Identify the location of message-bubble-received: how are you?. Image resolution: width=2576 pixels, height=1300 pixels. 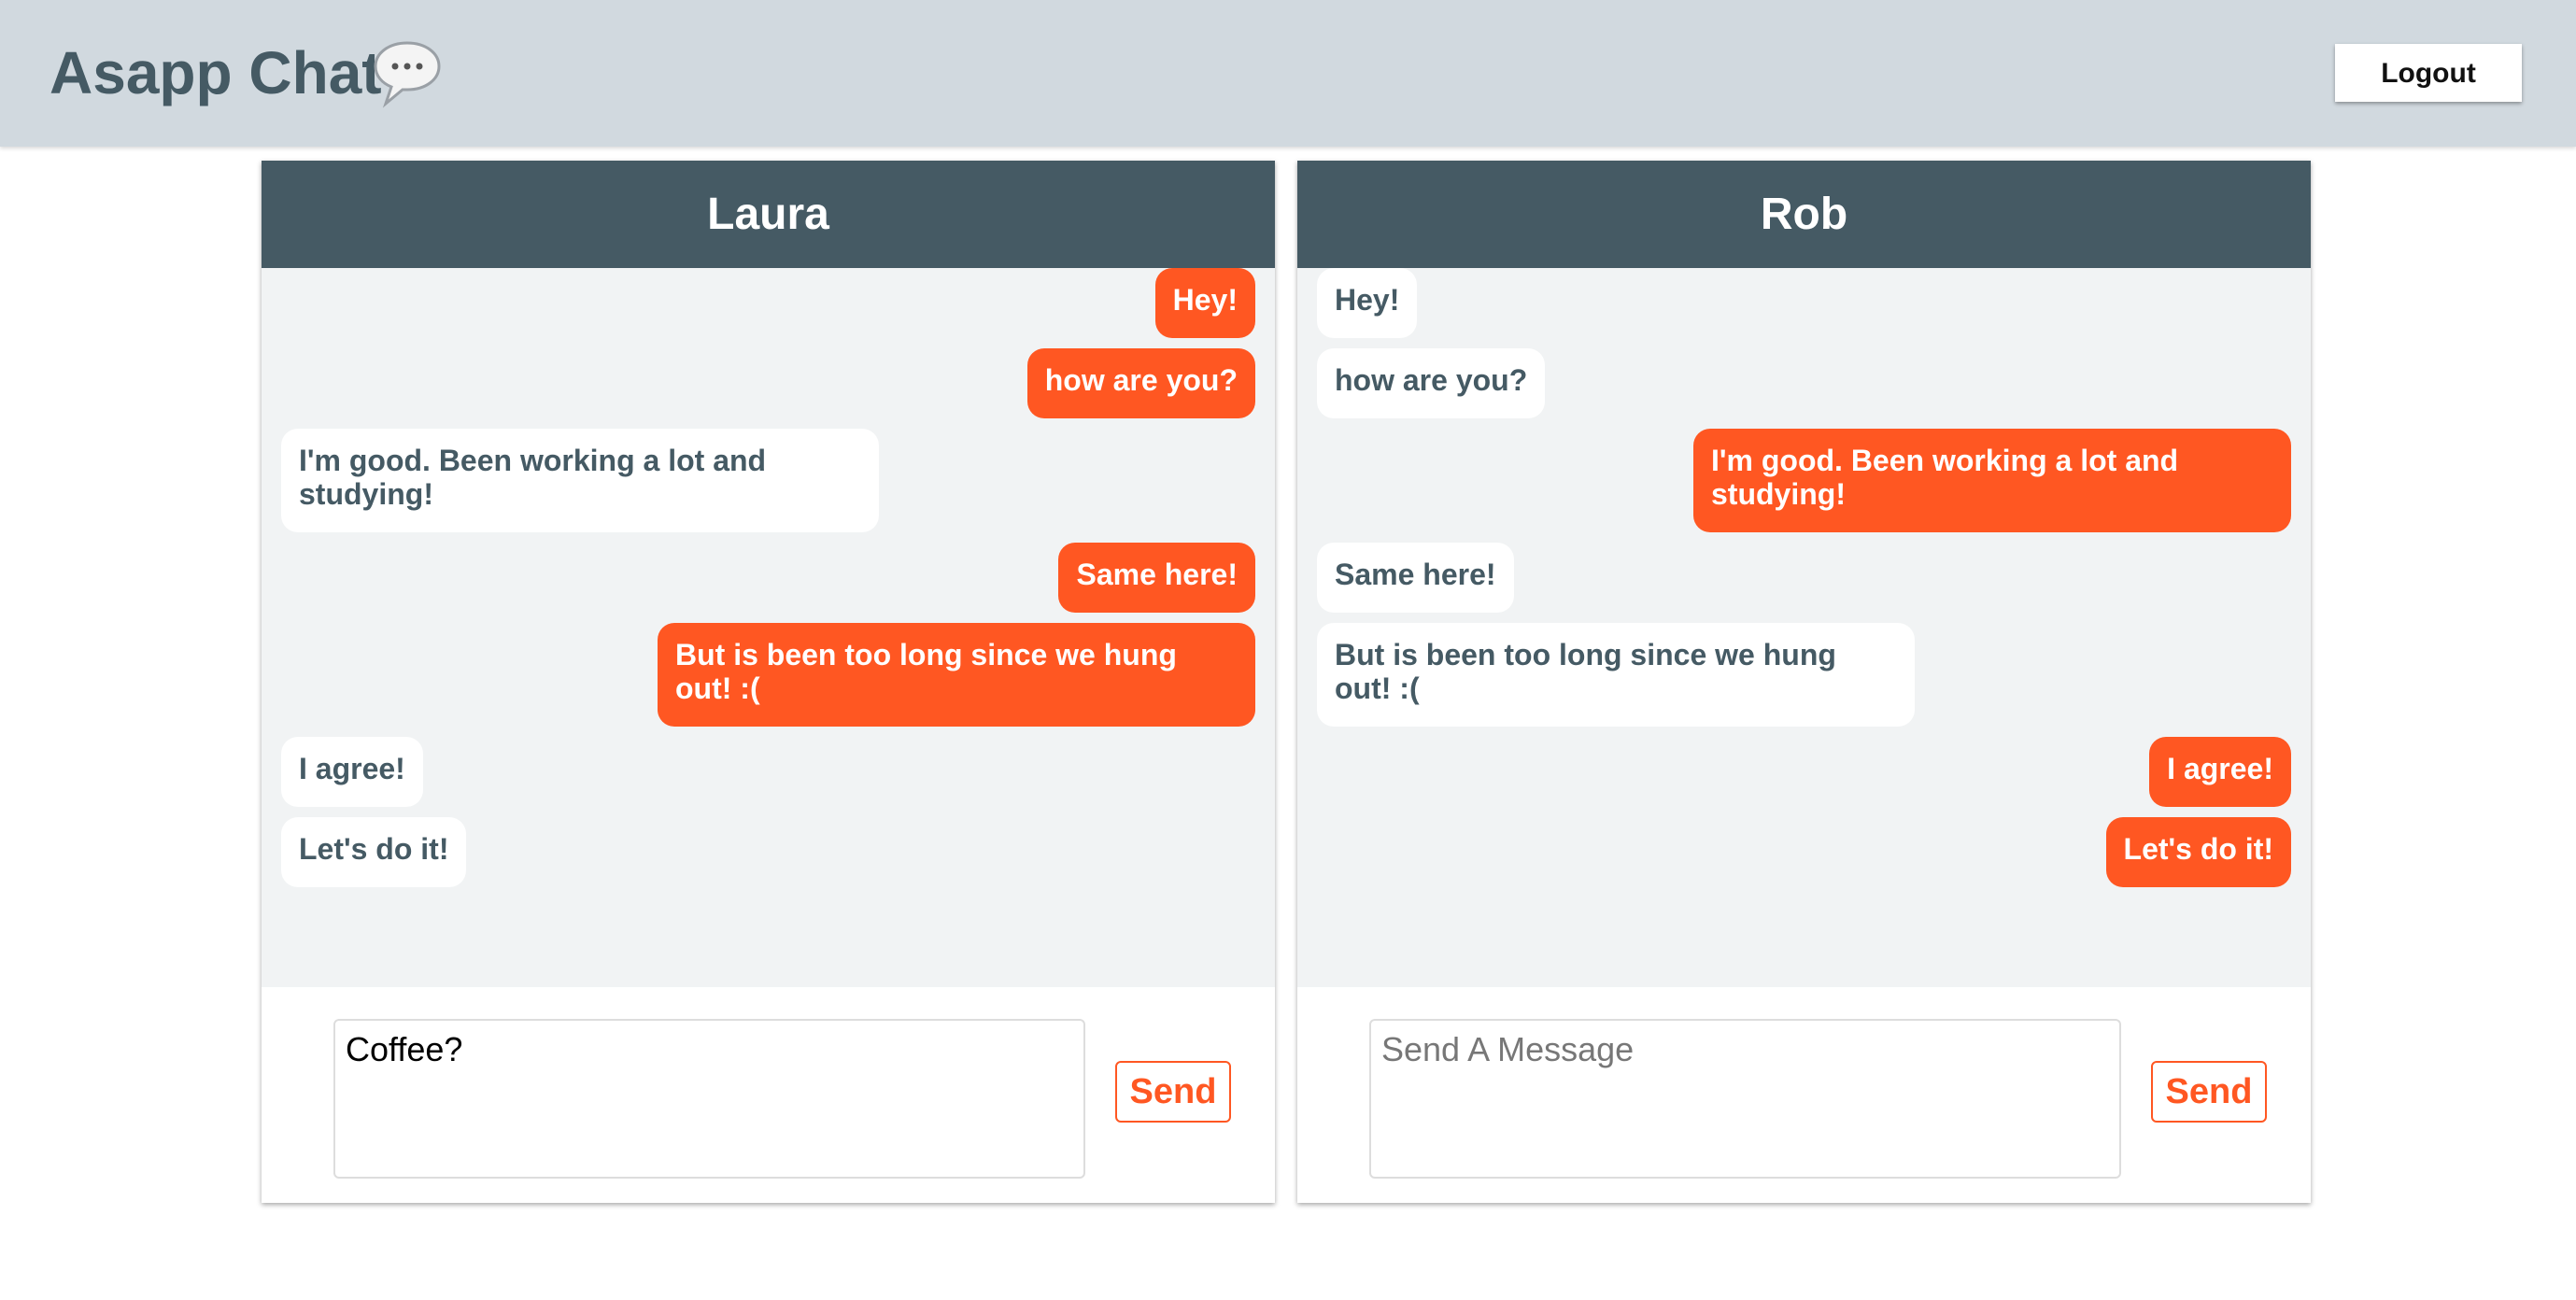
(1431, 383).